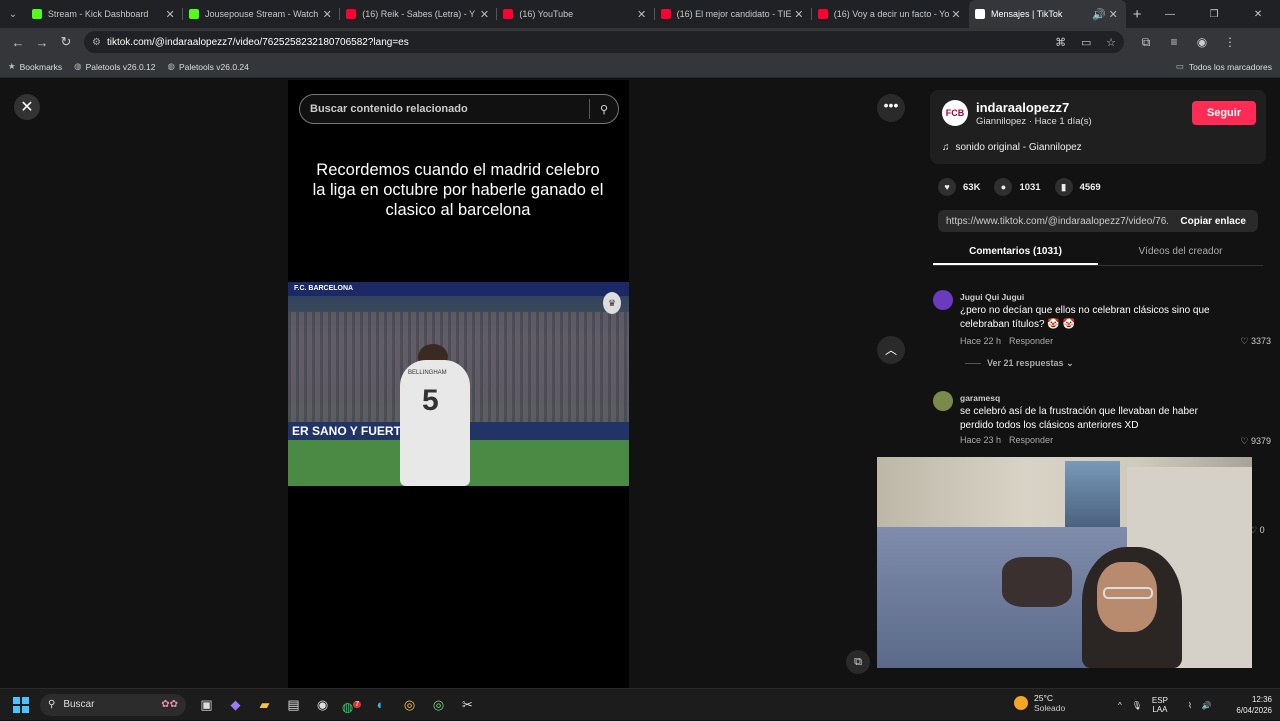  I want to click on forward-icon: →, so click(42, 42).